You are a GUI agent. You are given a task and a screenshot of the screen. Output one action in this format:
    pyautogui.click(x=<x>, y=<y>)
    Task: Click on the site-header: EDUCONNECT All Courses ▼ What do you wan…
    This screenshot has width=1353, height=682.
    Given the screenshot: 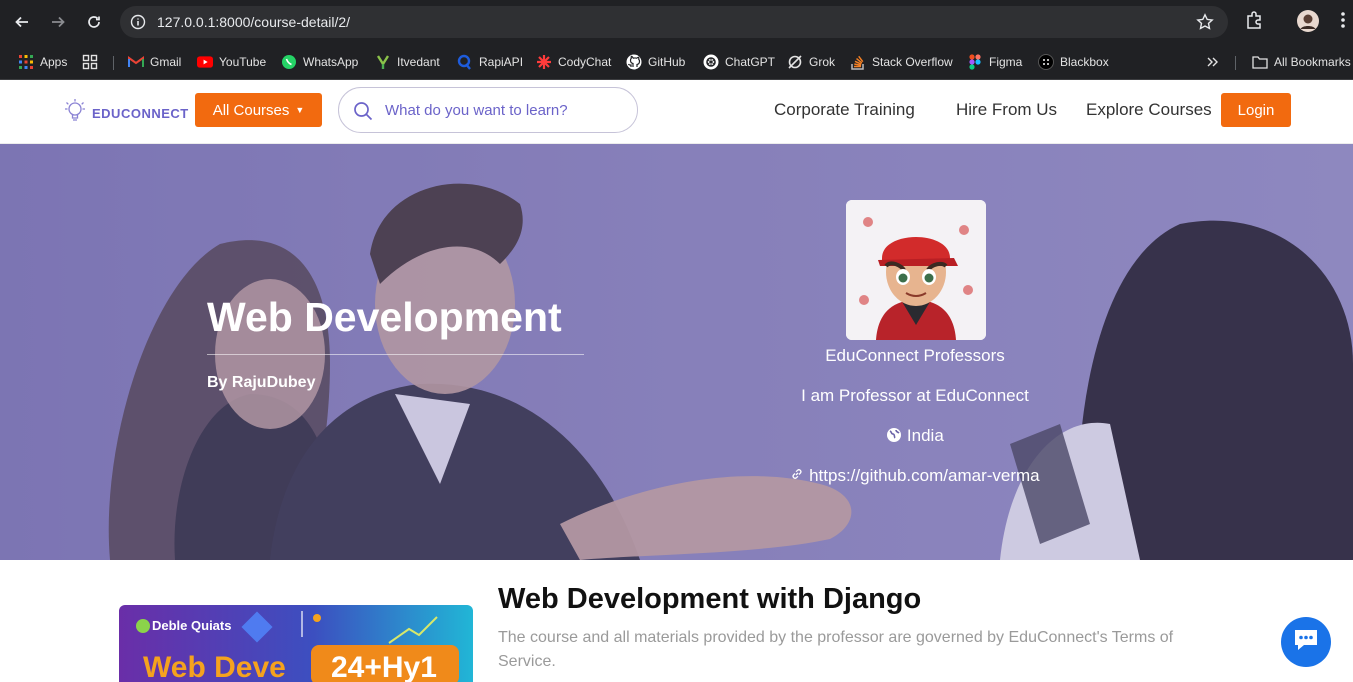 What is the action you would take?
    pyautogui.click(x=676, y=112)
    